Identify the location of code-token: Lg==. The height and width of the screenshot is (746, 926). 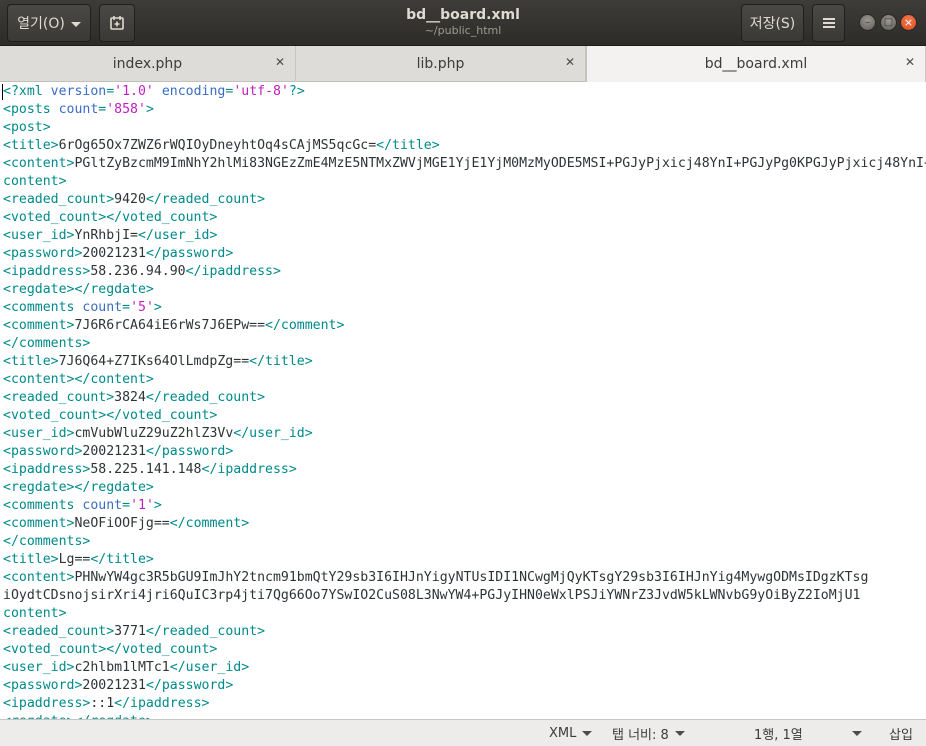
(74, 559).